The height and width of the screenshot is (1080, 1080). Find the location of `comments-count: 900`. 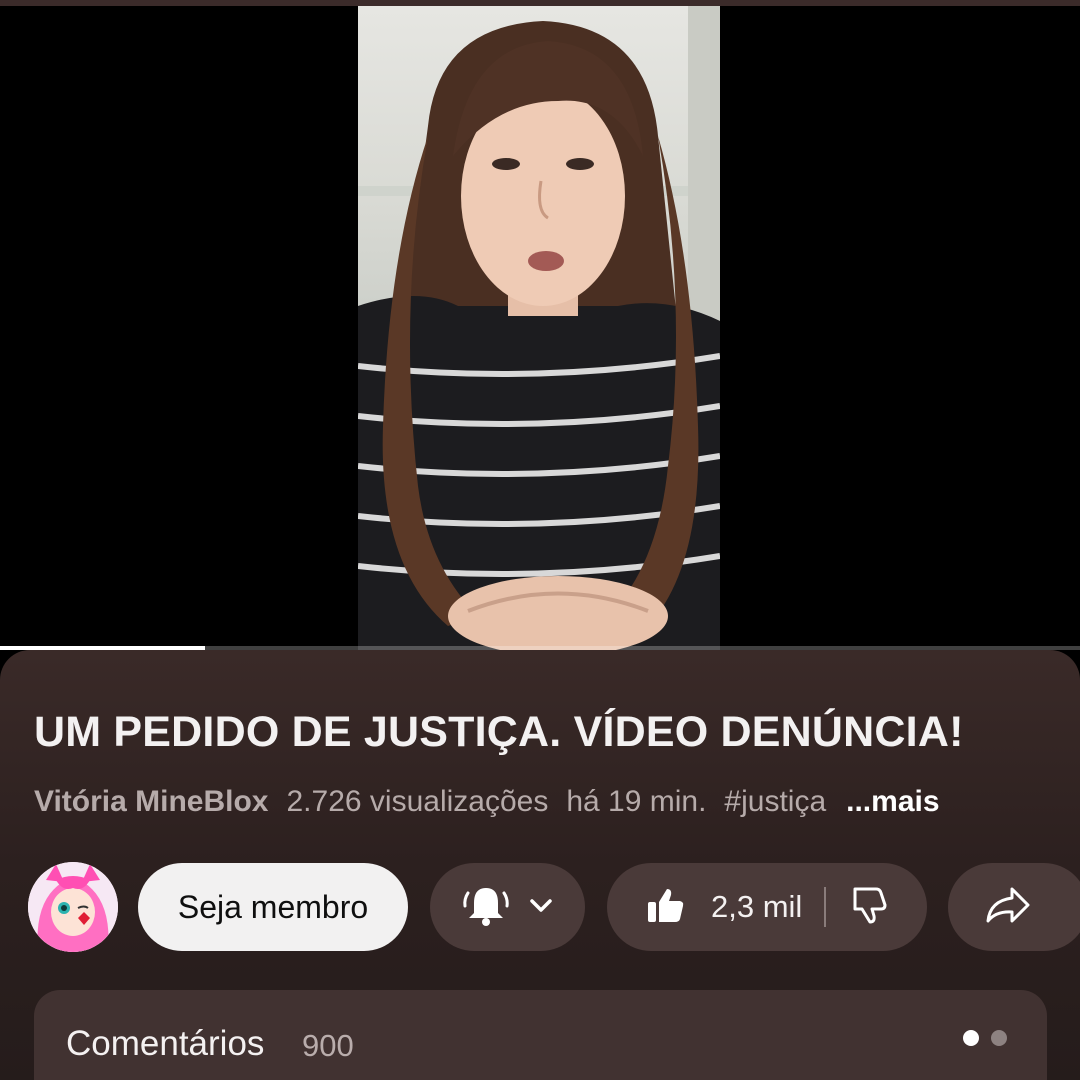

comments-count: 900 is located at coordinates (328, 1045).